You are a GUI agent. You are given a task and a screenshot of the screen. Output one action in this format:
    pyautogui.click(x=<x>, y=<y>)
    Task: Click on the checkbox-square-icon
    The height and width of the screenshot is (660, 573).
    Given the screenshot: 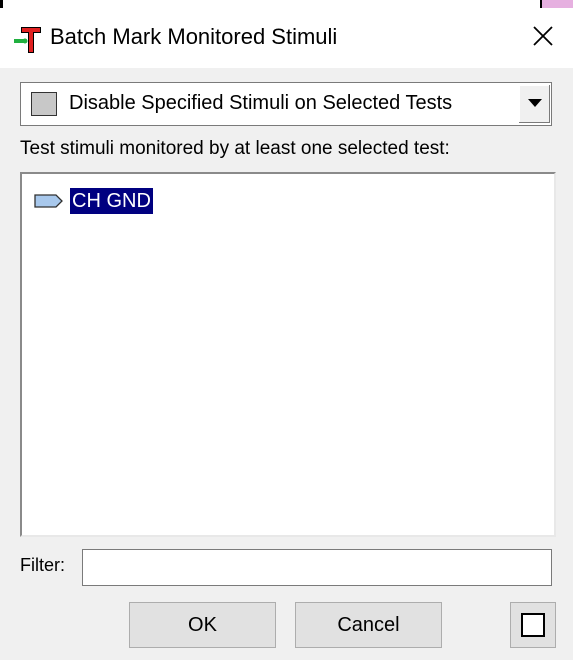 What is the action you would take?
    pyautogui.click(x=533, y=625)
    